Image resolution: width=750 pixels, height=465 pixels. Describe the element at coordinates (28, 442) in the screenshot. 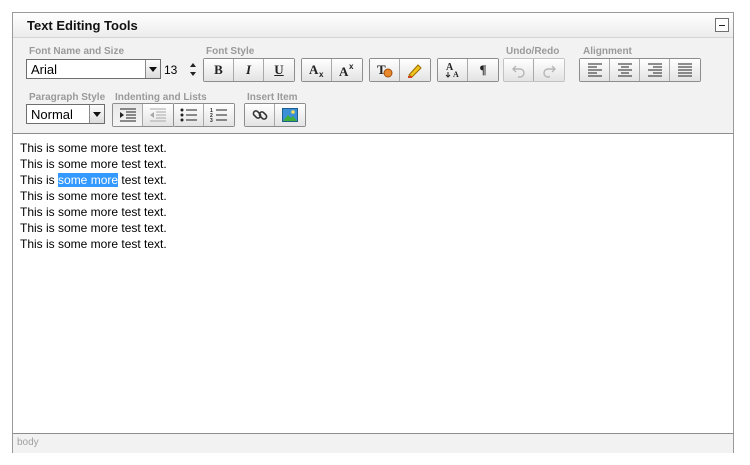

I see `element-path: body` at that location.